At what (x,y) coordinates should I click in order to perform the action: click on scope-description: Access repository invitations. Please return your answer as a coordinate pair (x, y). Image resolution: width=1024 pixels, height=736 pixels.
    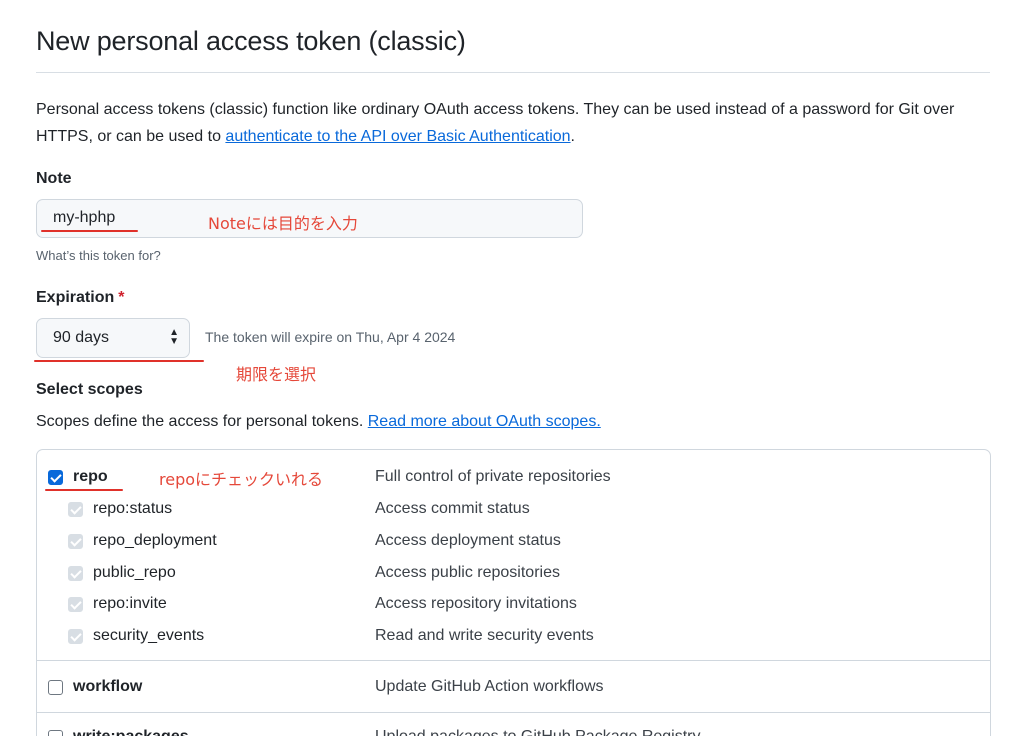
    Looking at the image, I should click on (476, 603).